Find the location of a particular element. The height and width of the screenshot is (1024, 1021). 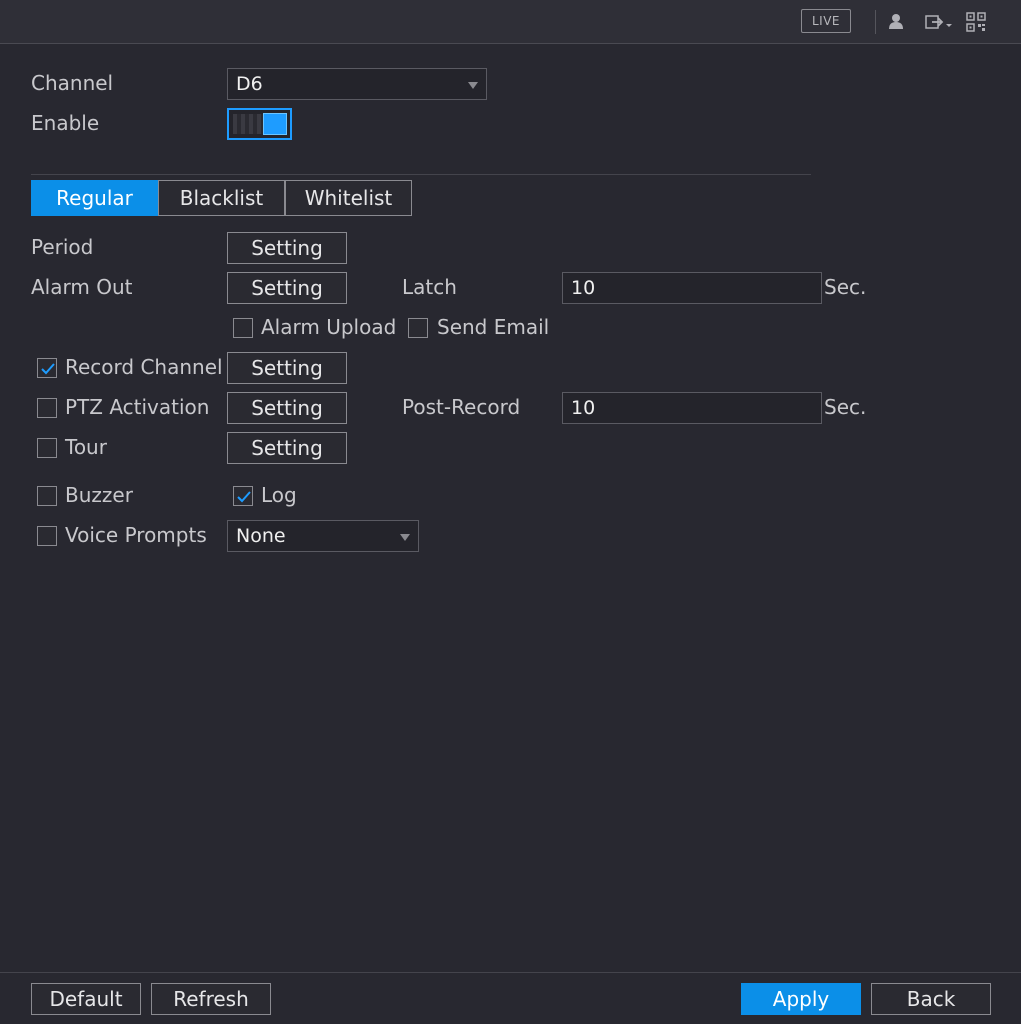

enable-label: Enable is located at coordinates (65, 123).